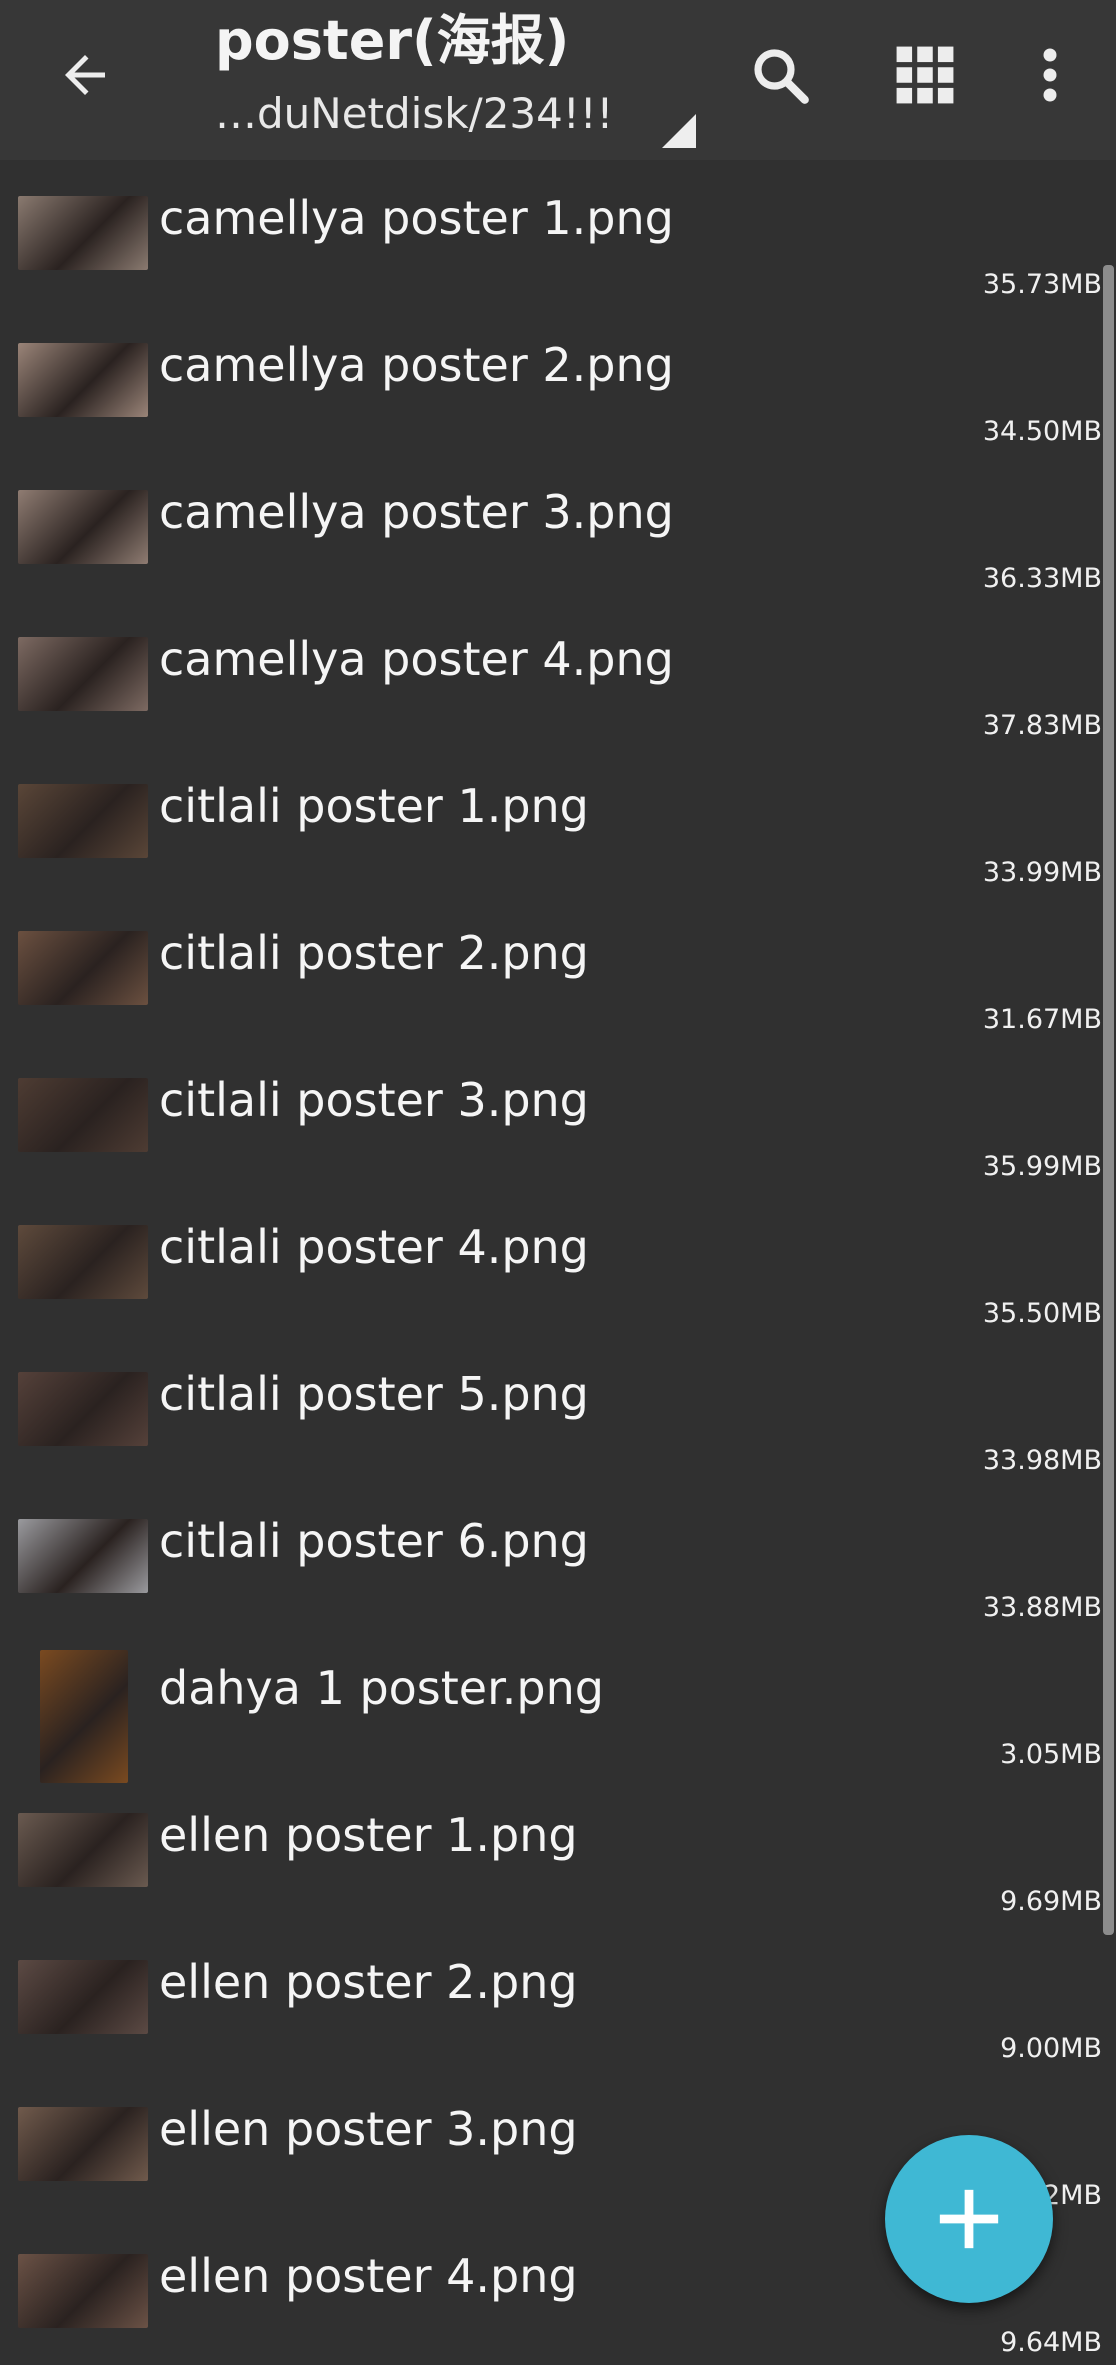 Image resolution: width=1116 pixels, height=2365 pixels. What do you see at coordinates (1042, 284) in the screenshot?
I see `file-size: 35.73MB` at bounding box center [1042, 284].